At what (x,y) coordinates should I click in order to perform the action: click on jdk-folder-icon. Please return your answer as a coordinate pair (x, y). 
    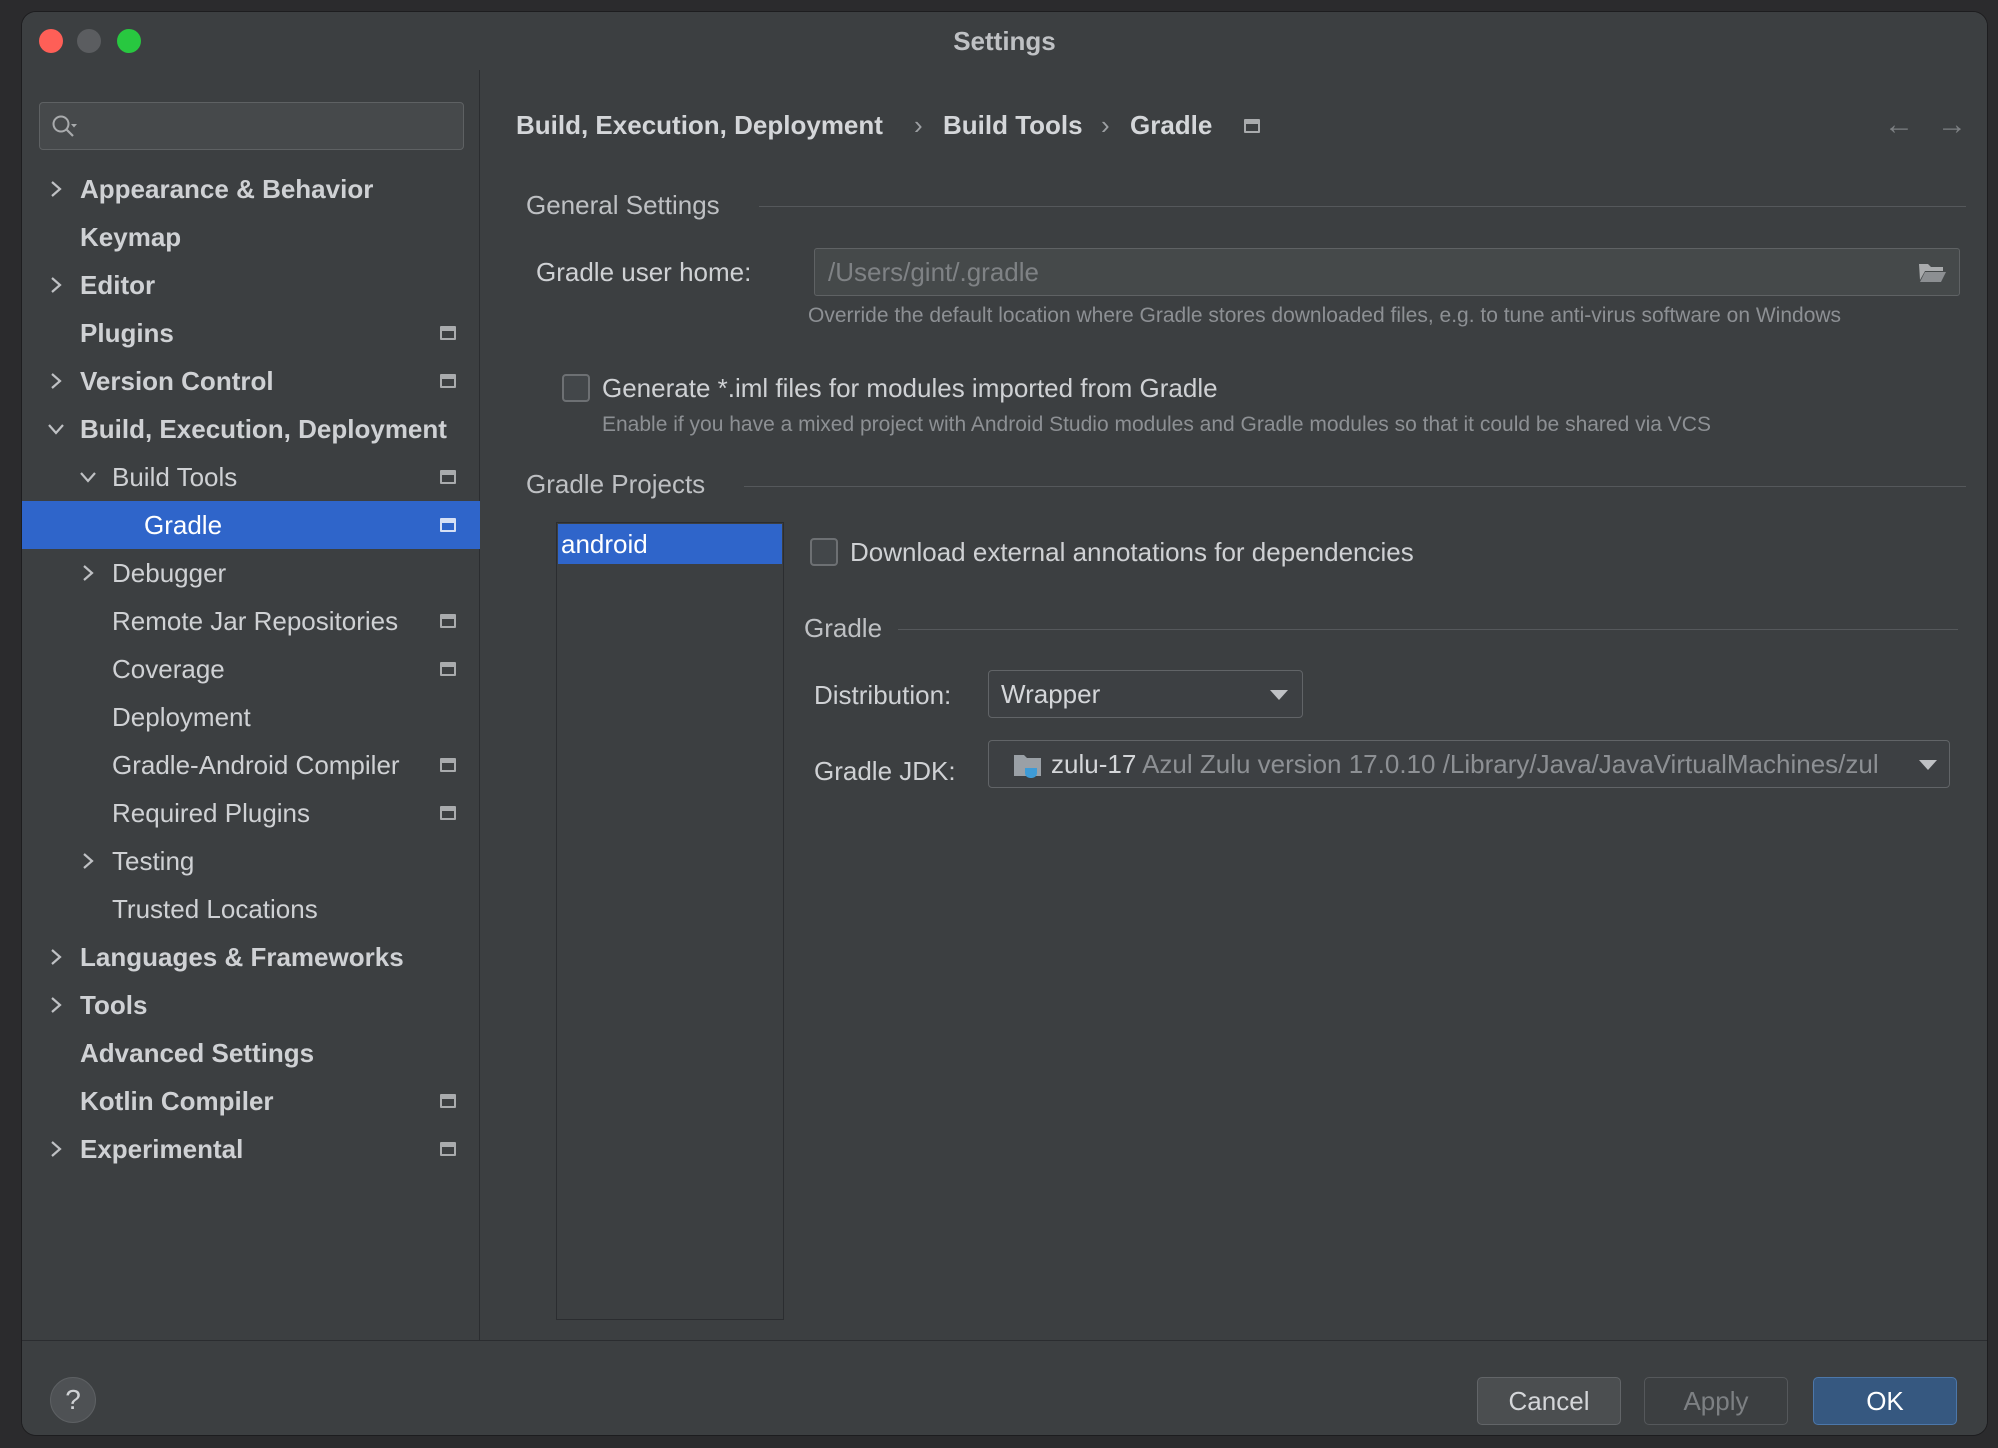
    Looking at the image, I should click on (1027, 766).